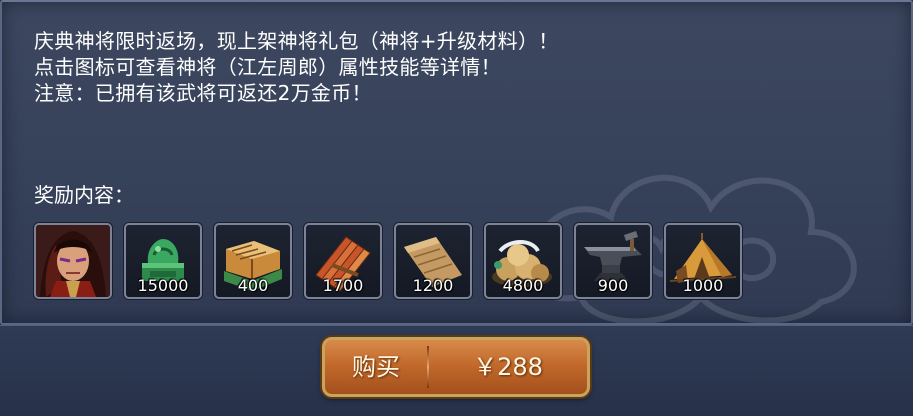 Image resolution: width=913 pixels, height=416 pixels. I want to click on reward-count: 1200, so click(433, 285).